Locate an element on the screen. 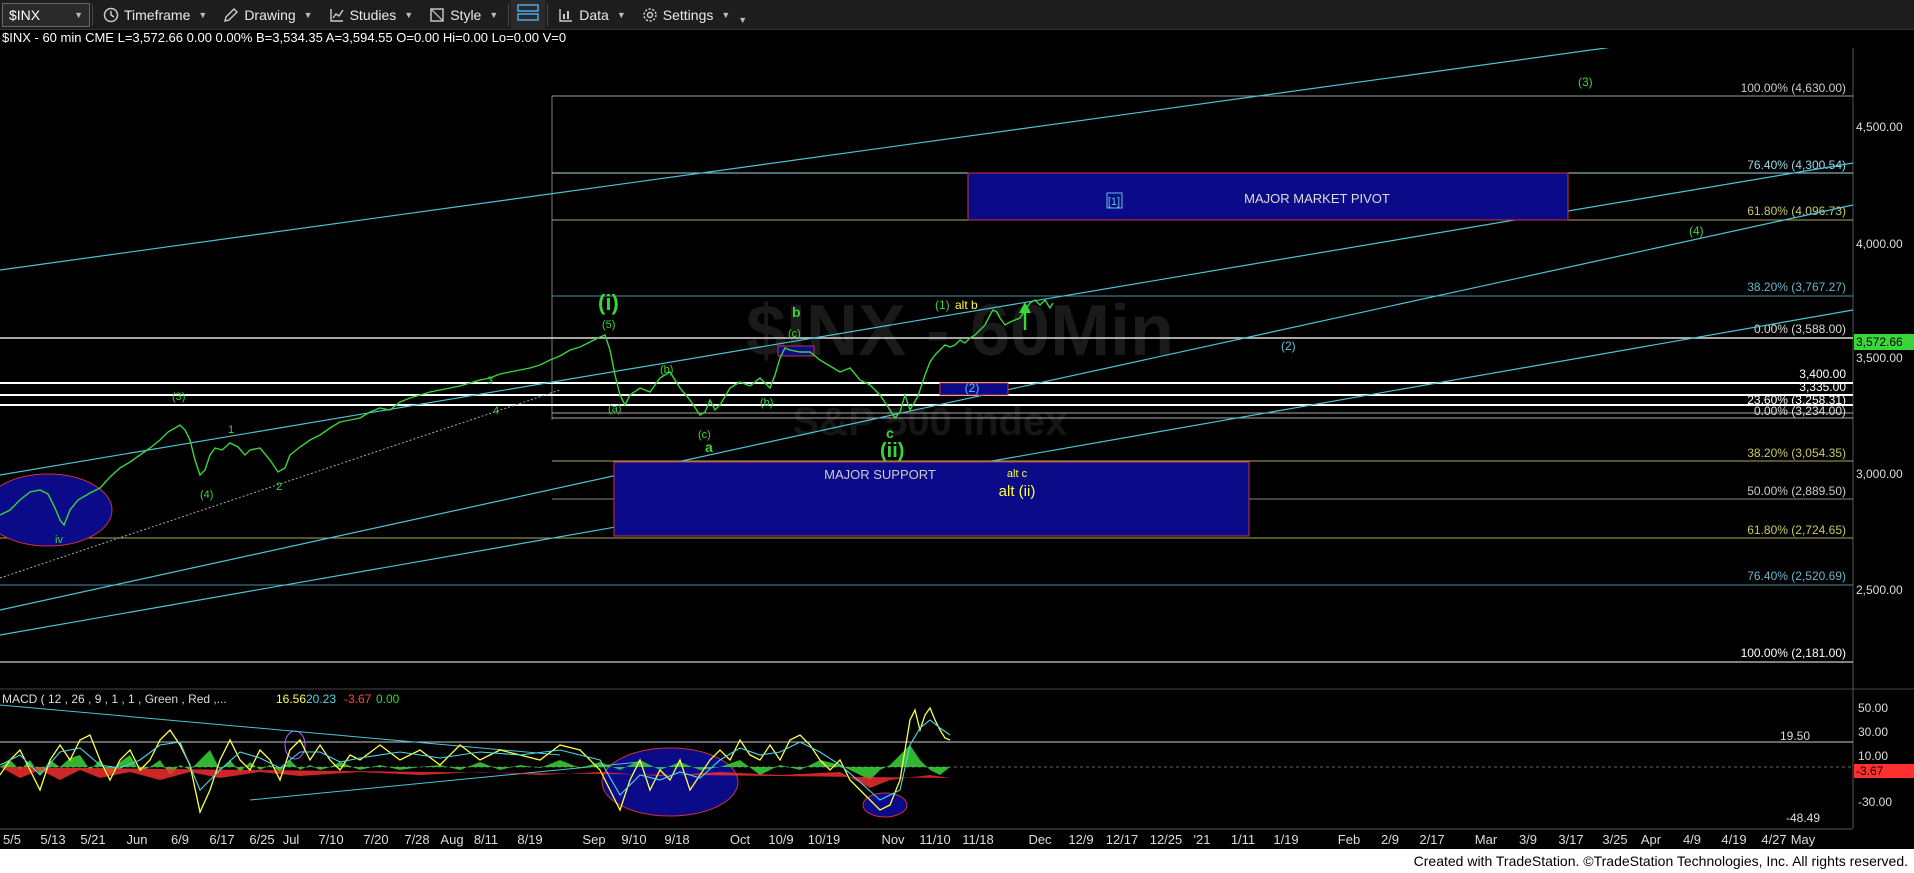  settings-label: Settings is located at coordinates (688, 14).